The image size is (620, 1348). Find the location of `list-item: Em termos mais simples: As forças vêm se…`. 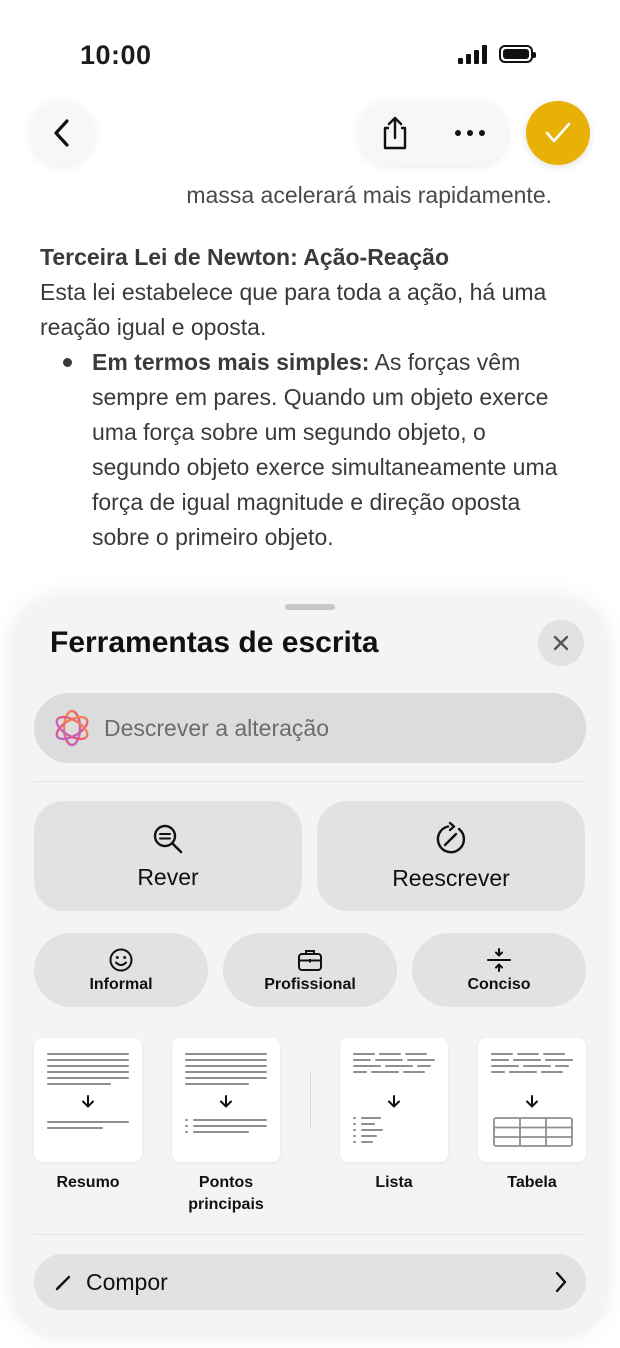

list-item: Em termos mais simples: As forças vêm se… is located at coordinates (311, 450).